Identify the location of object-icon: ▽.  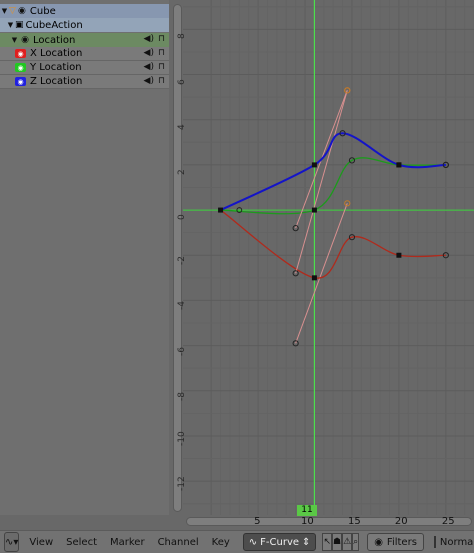
(12, 11).